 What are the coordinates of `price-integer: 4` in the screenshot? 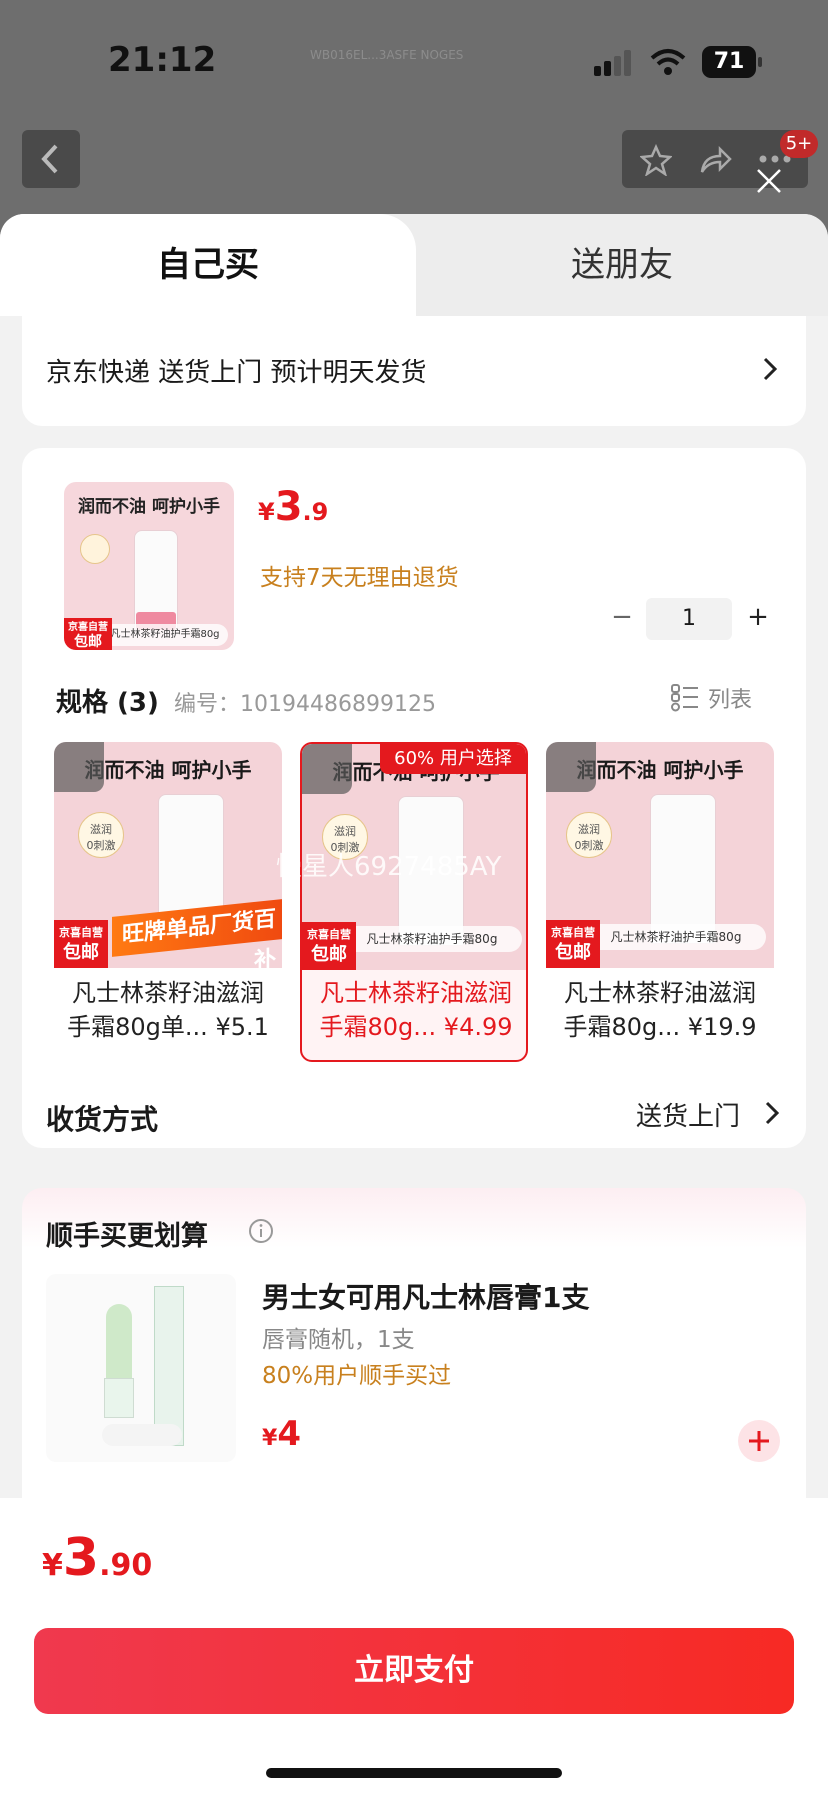 It's located at (289, 1434).